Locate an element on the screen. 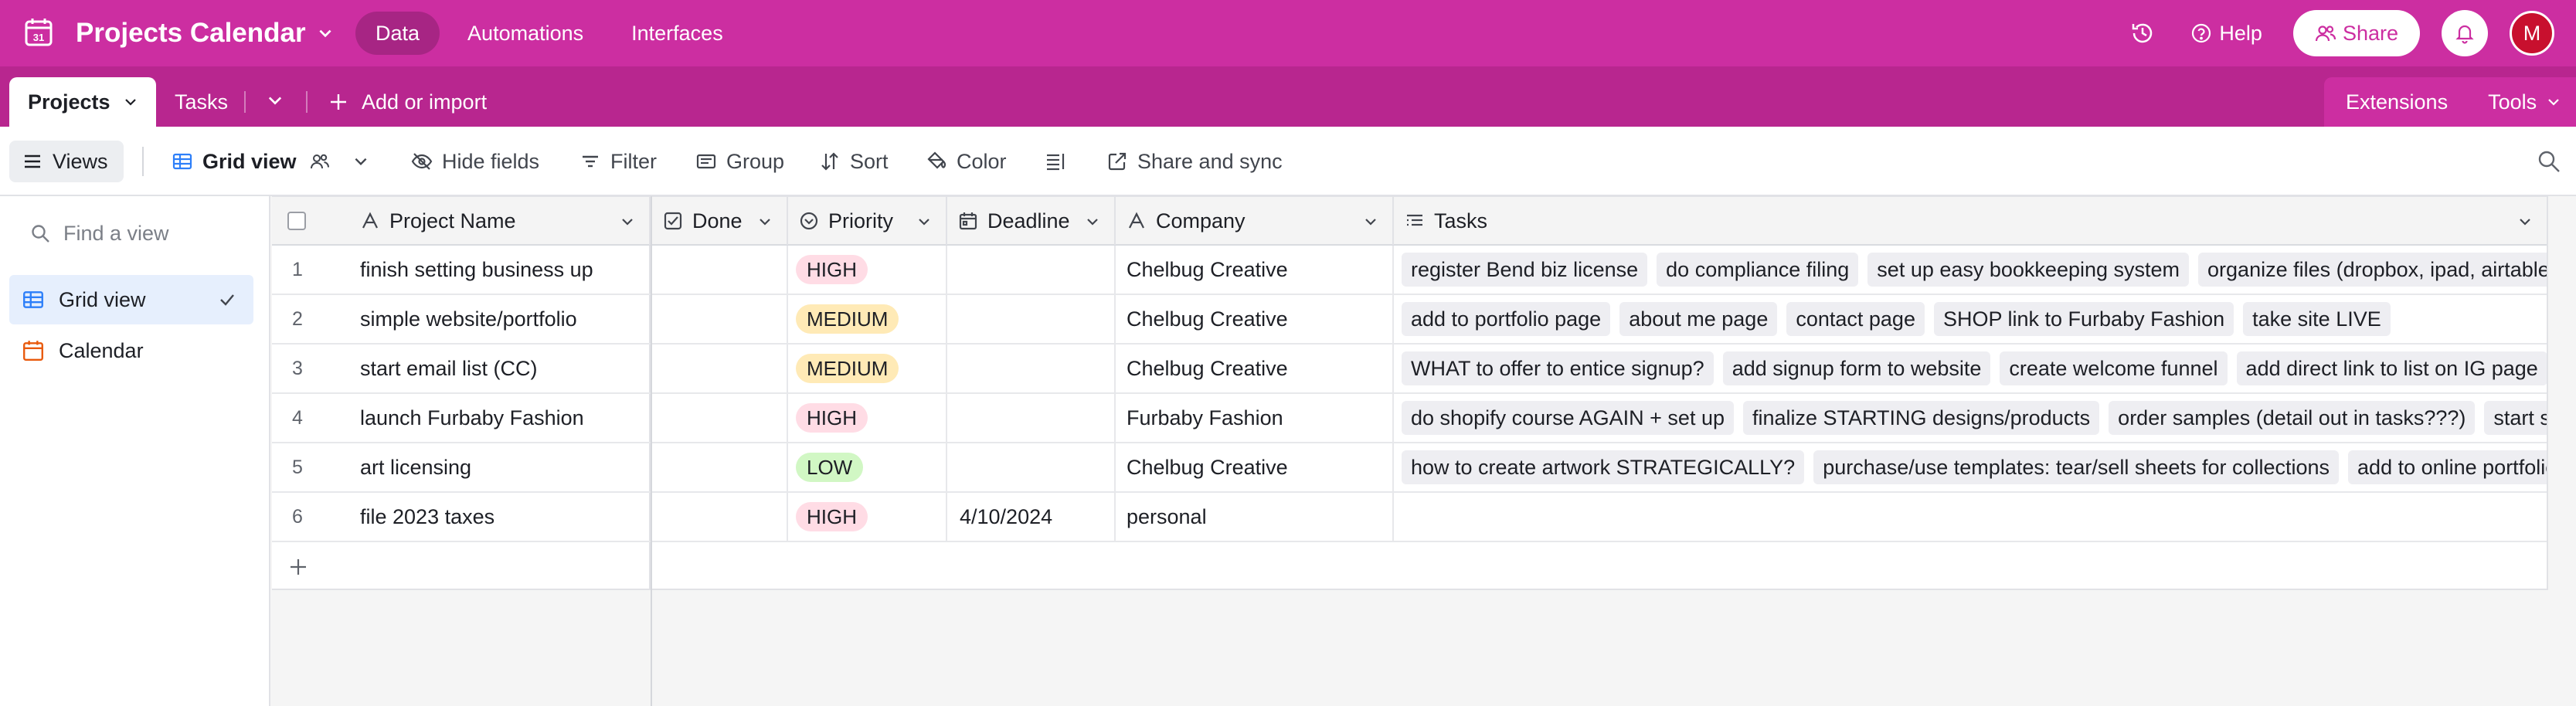 This screenshot has width=2576, height=706. table-row: 6 file 2023 taxes HIGH 4/10/2024 personal is located at coordinates (1409, 517).